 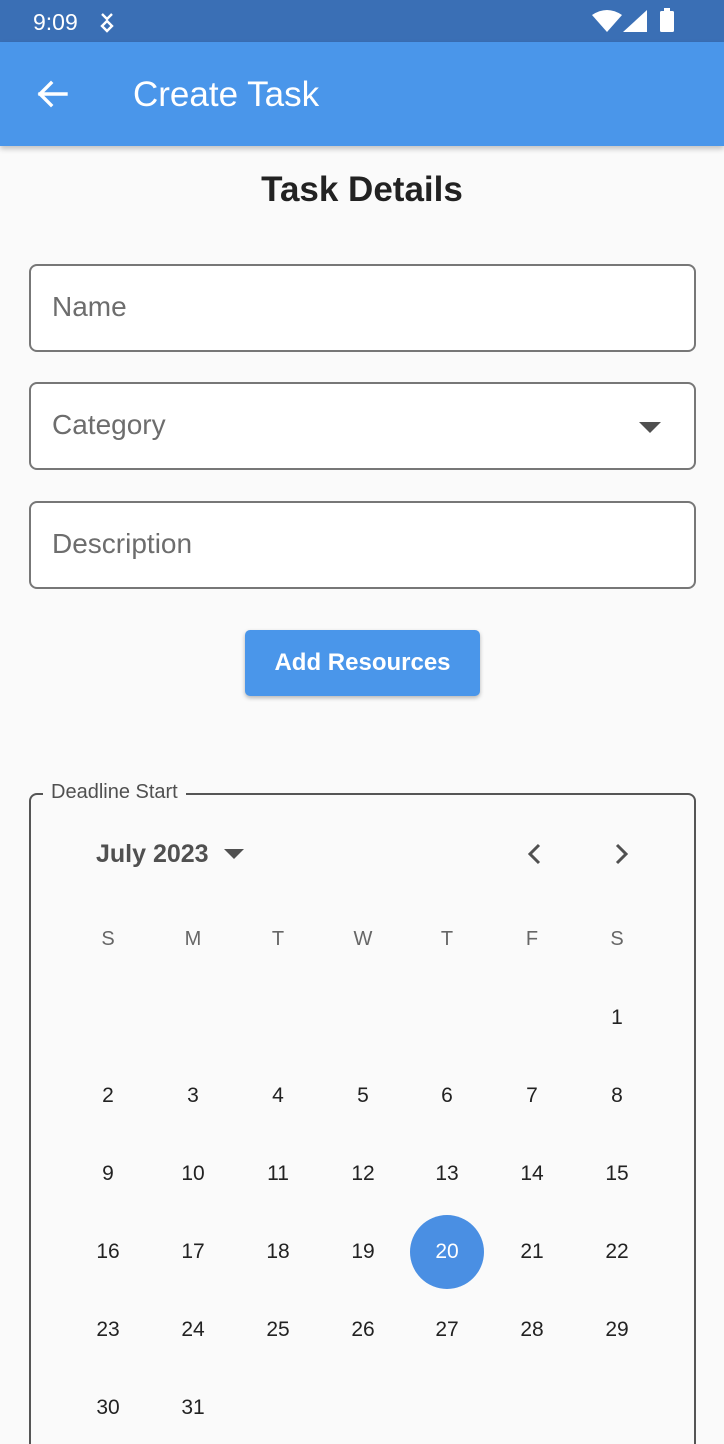 I want to click on calendar-day: 11, so click(x=278, y=1174).